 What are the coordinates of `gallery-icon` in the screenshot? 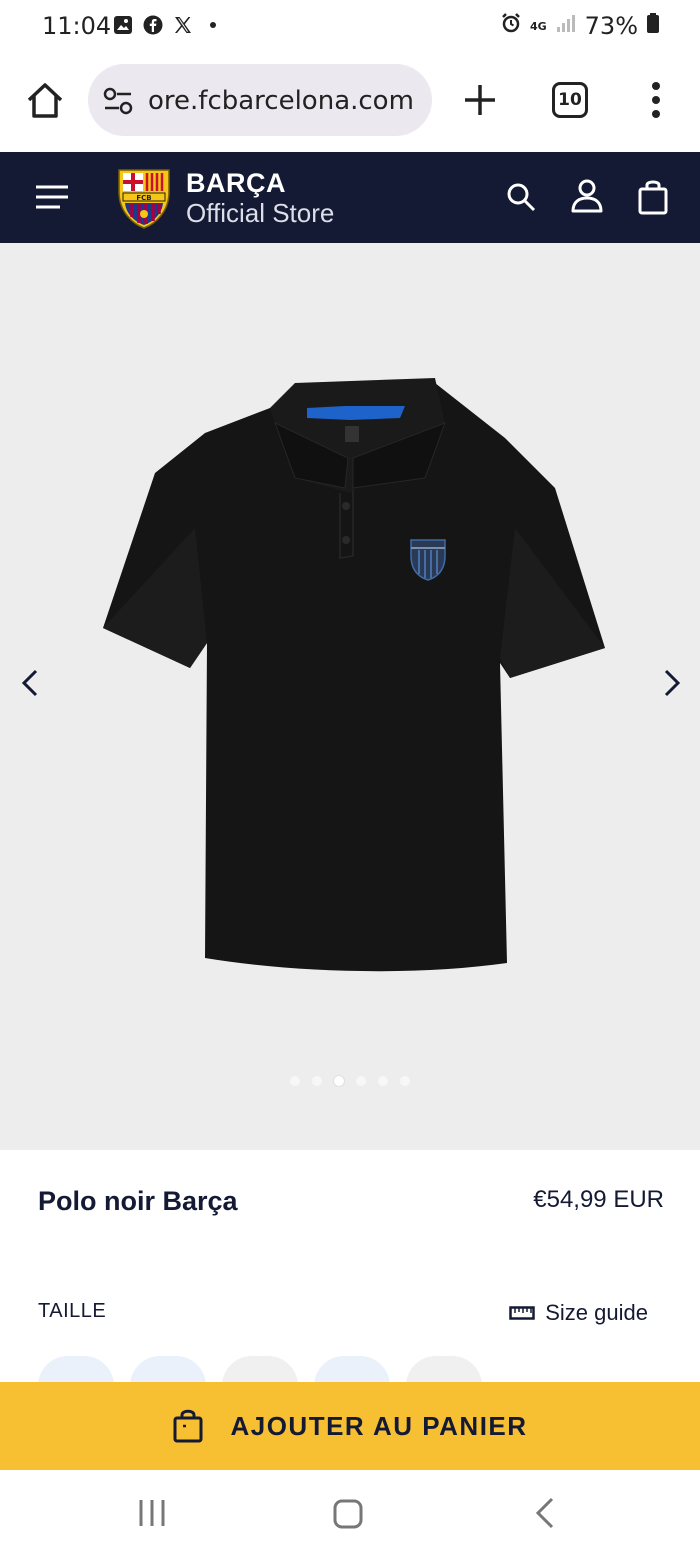 It's located at (123, 25).